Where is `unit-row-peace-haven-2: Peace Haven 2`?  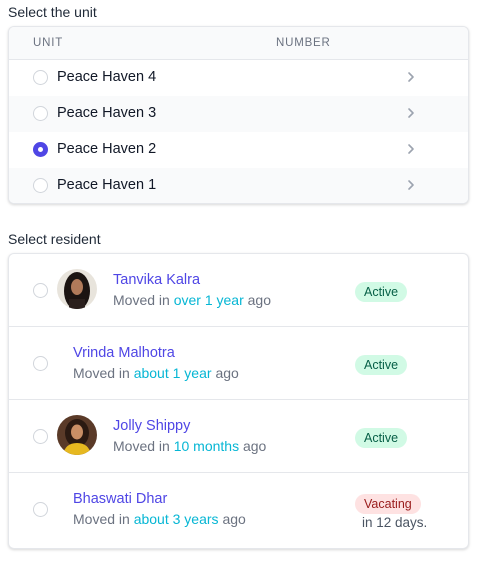 unit-row-peace-haven-2: Peace Haven 2 is located at coordinates (238, 150).